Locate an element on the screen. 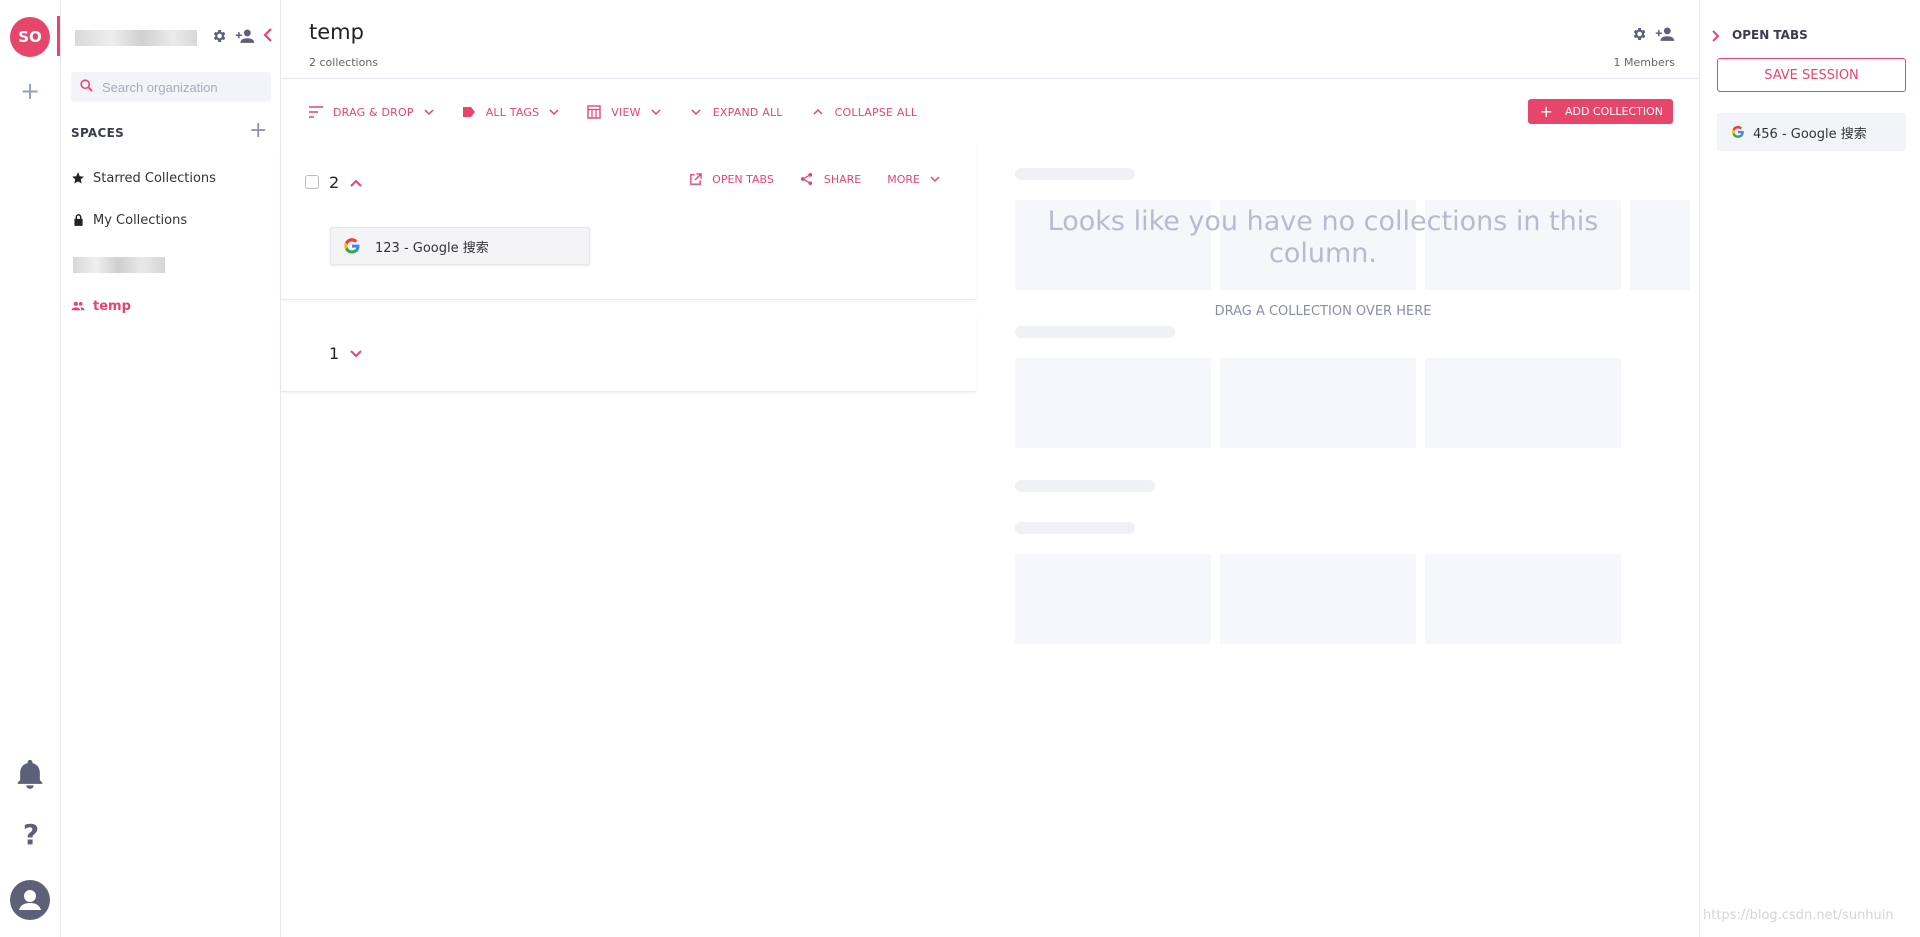 The image size is (1920, 937). add-member-icon is located at coordinates (1665, 34).